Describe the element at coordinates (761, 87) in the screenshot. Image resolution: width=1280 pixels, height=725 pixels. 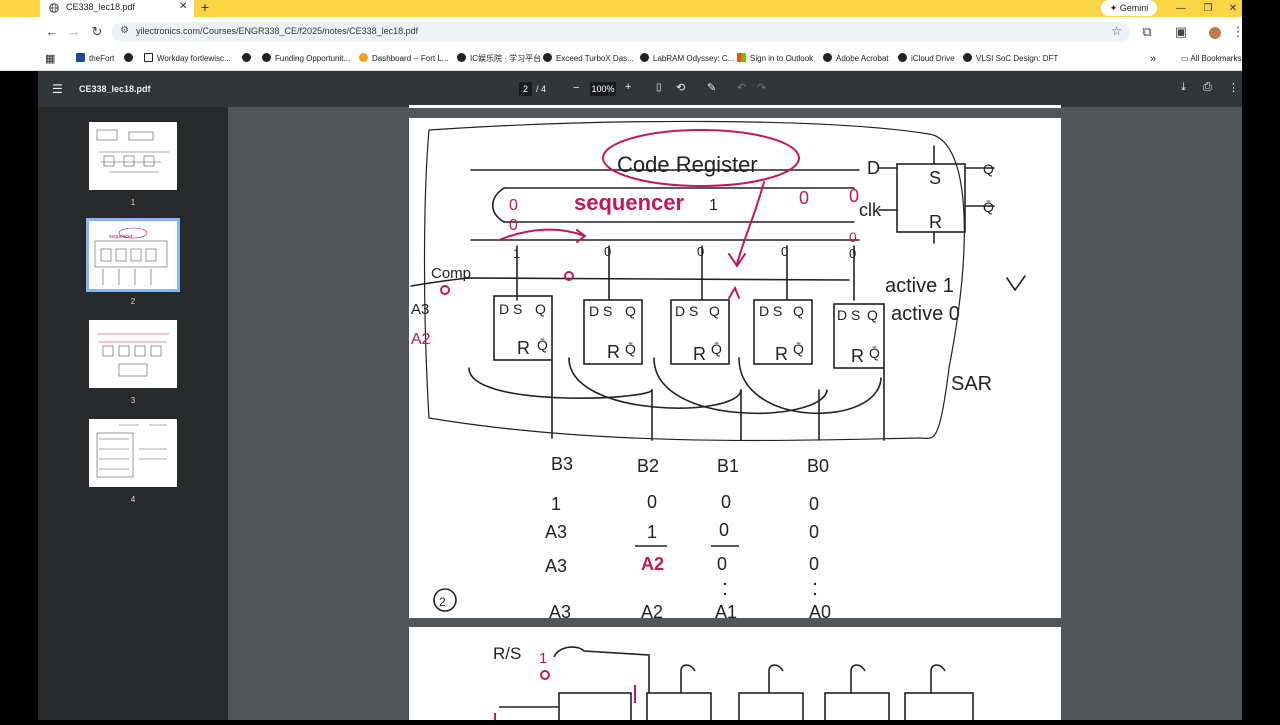
I see `redo-icon: ↷` at that location.